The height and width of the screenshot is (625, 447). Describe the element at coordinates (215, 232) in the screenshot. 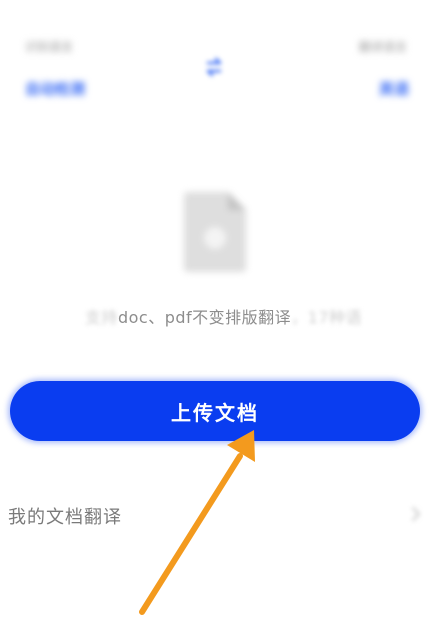

I see `document-icon` at that location.